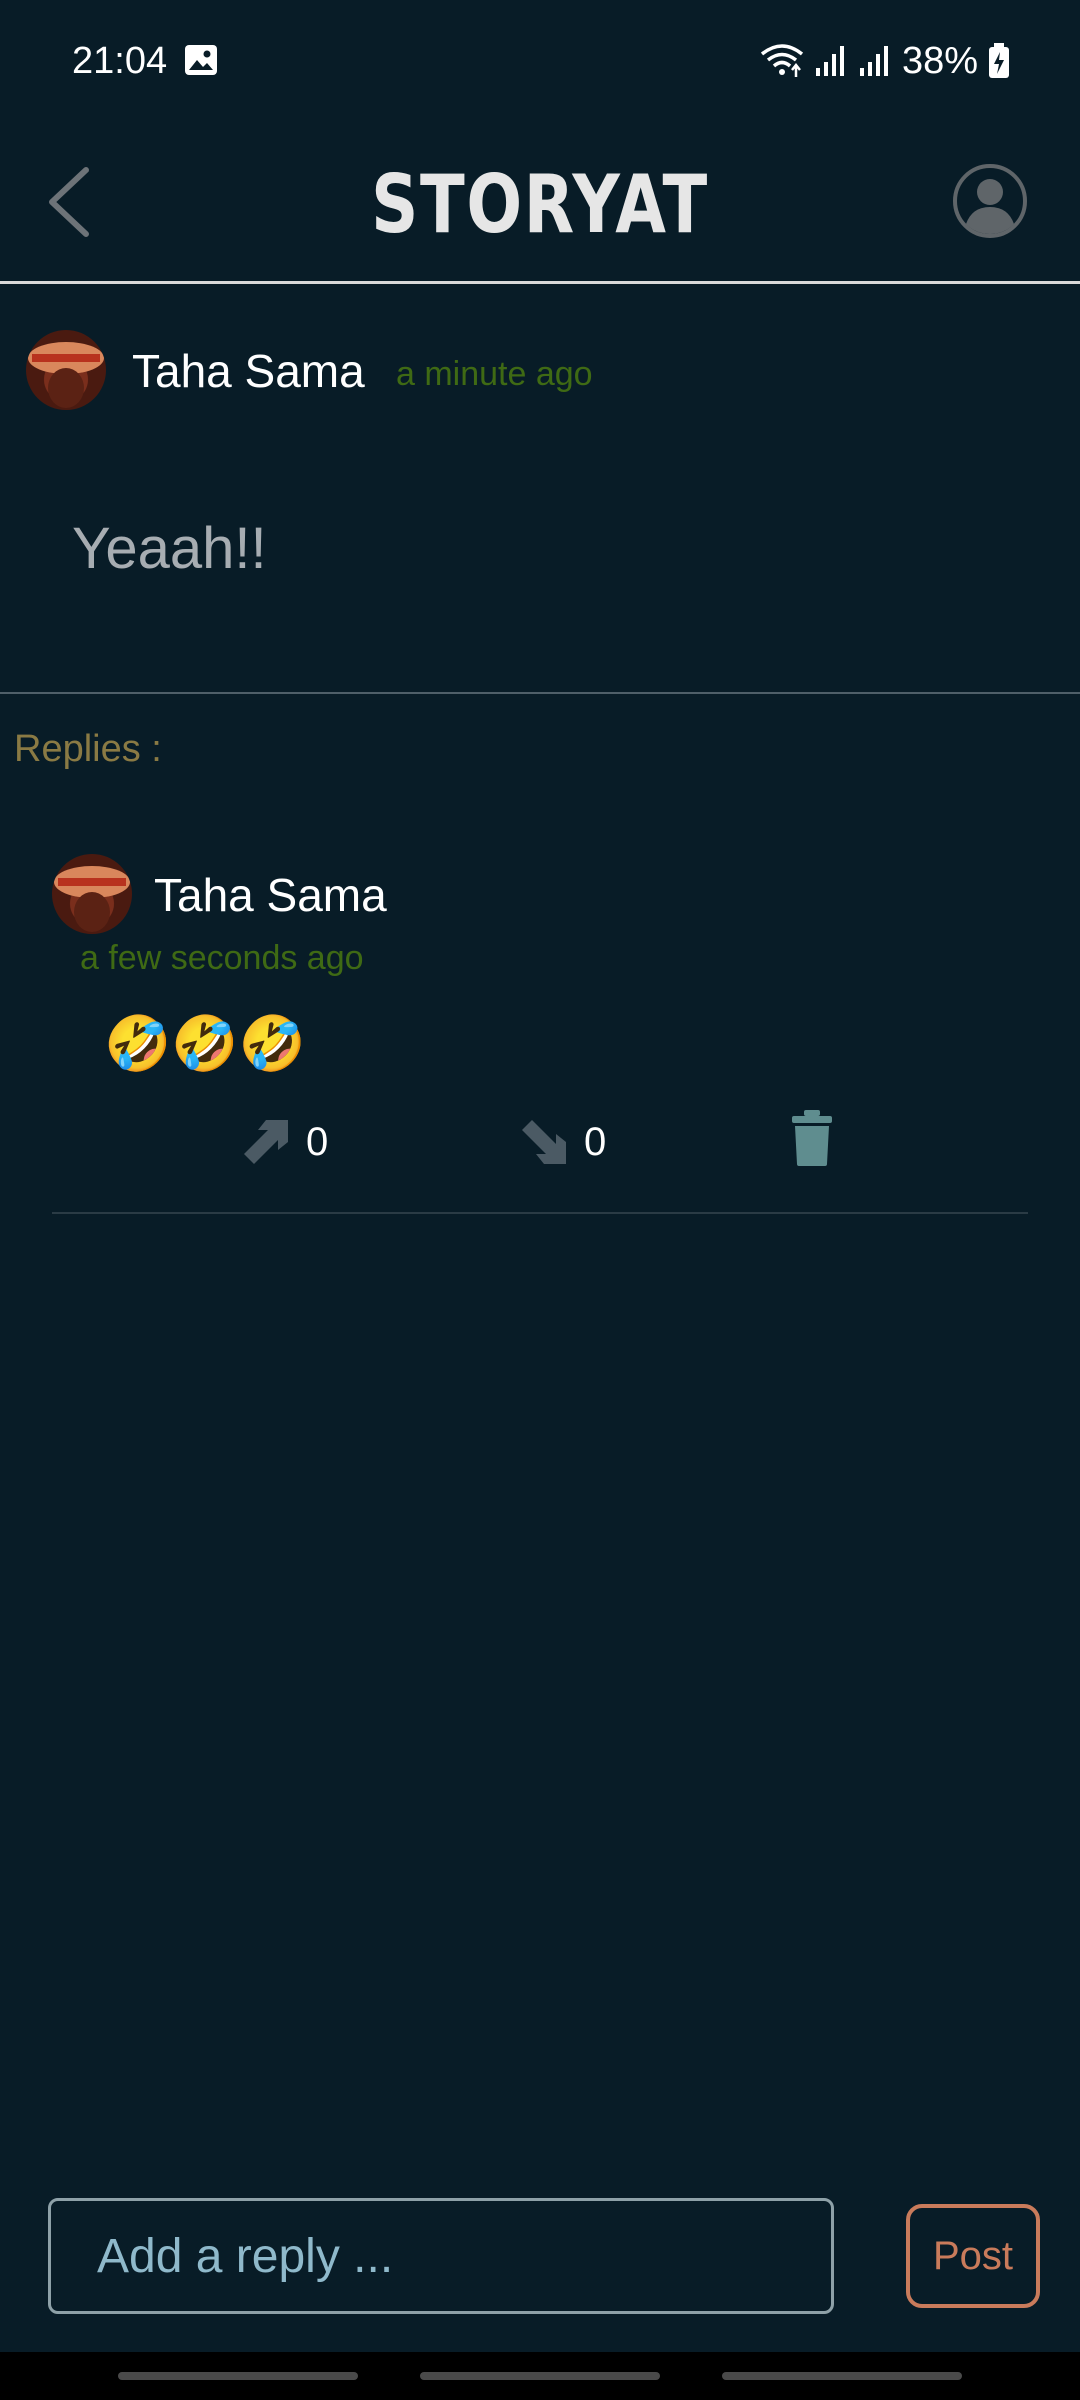 The height and width of the screenshot is (2400, 1080). What do you see at coordinates (990, 201) in the screenshot?
I see `account-circle-icon` at bounding box center [990, 201].